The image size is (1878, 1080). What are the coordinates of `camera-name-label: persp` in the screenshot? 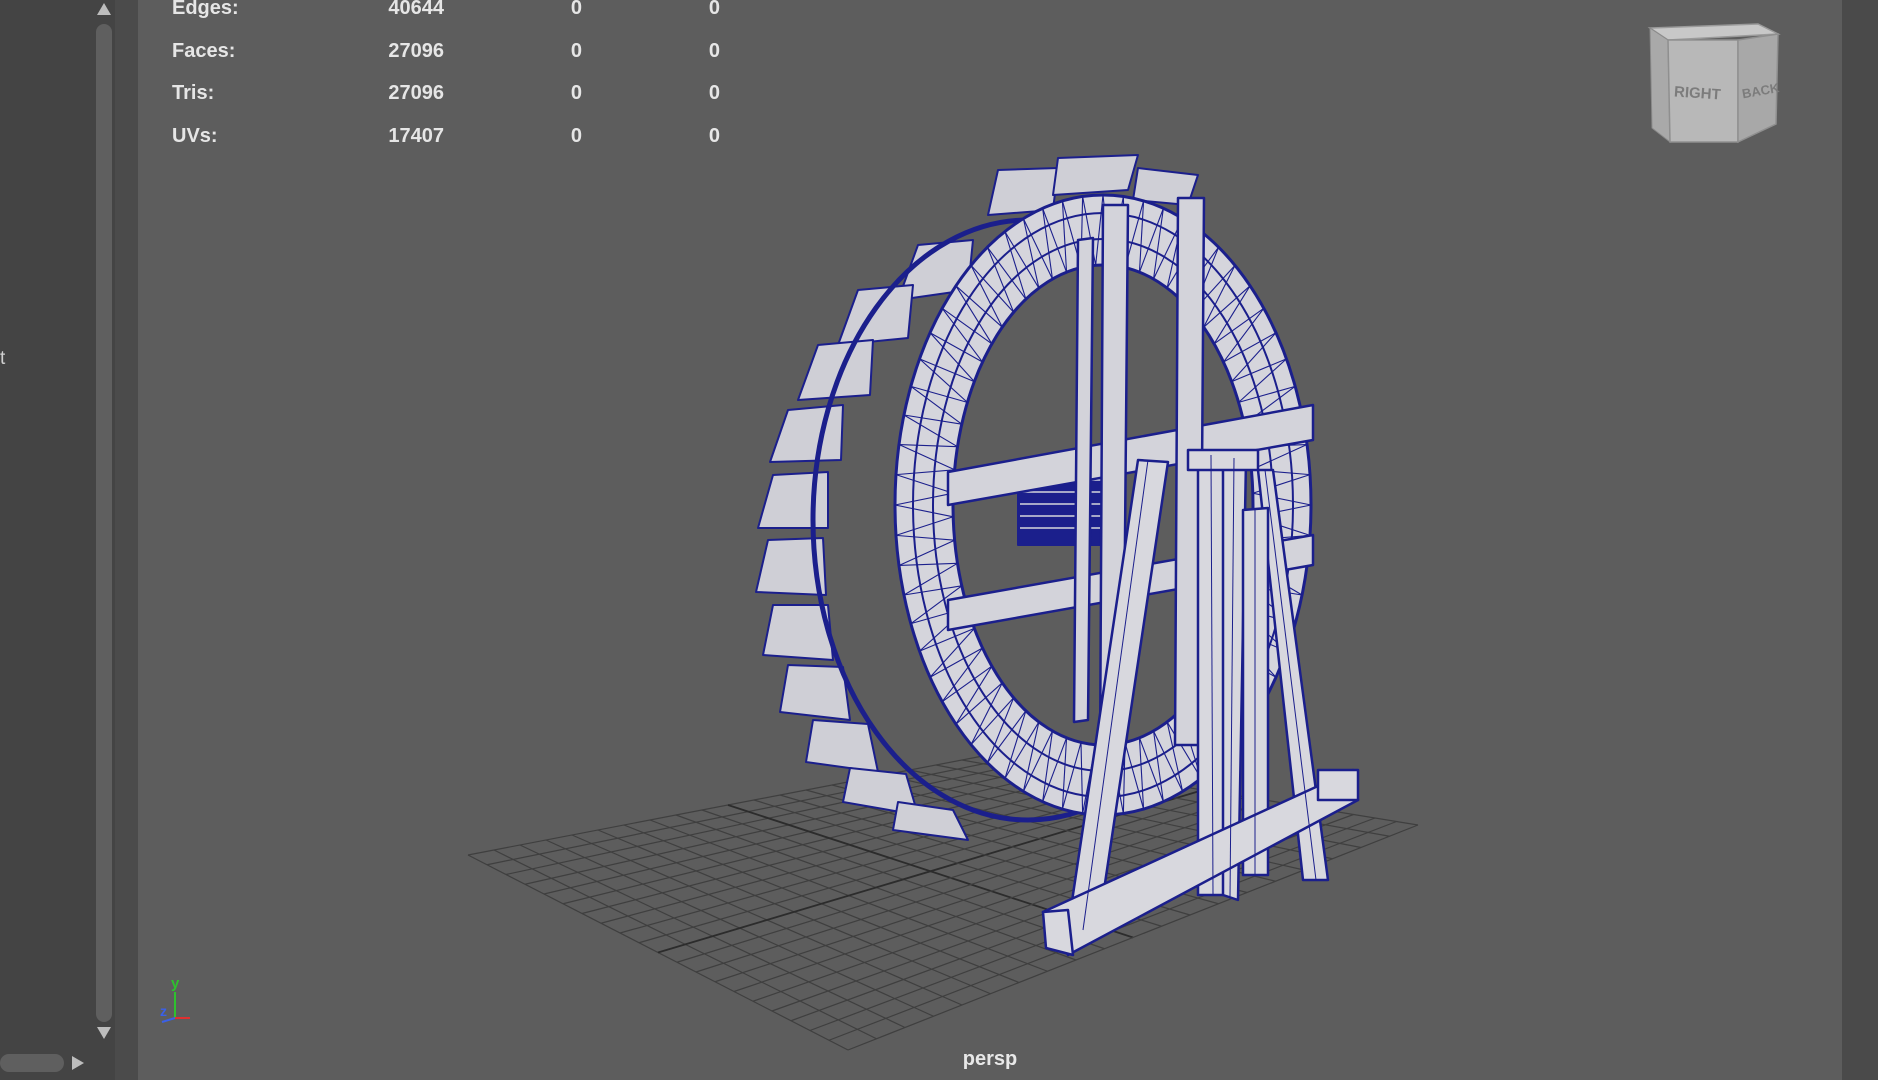 It's located at (990, 1059).